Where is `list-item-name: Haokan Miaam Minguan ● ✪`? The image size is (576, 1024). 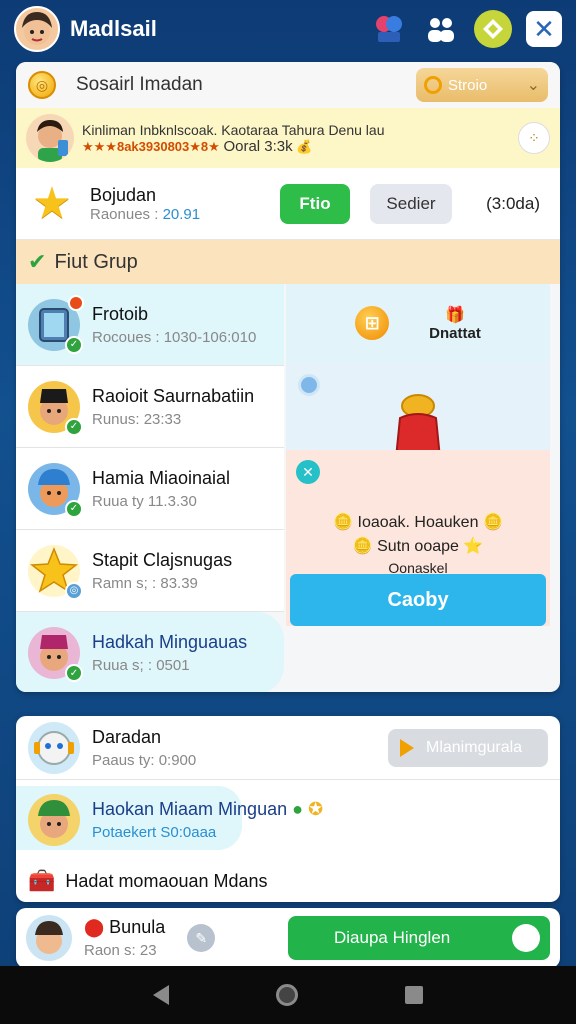
list-item-name: Haokan Miaam Minguan ● ✪ is located at coordinates (208, 809).